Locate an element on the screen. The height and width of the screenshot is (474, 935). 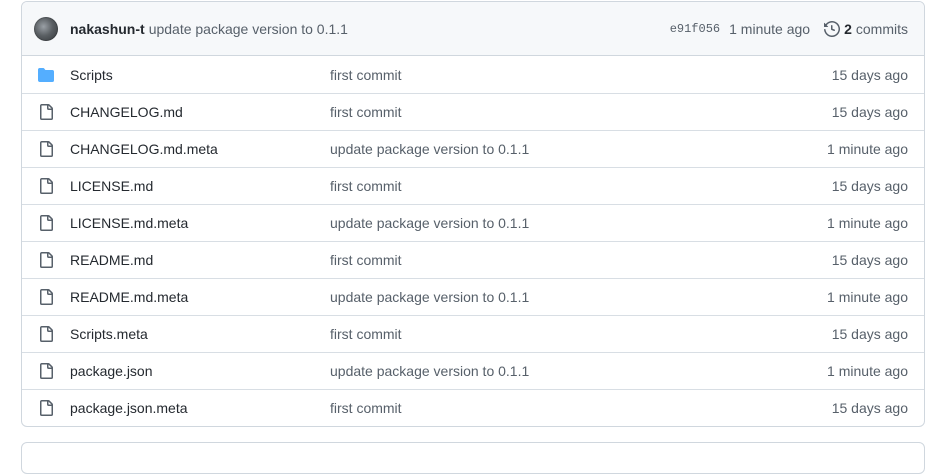
avatar is located at coordinates (46, 28).